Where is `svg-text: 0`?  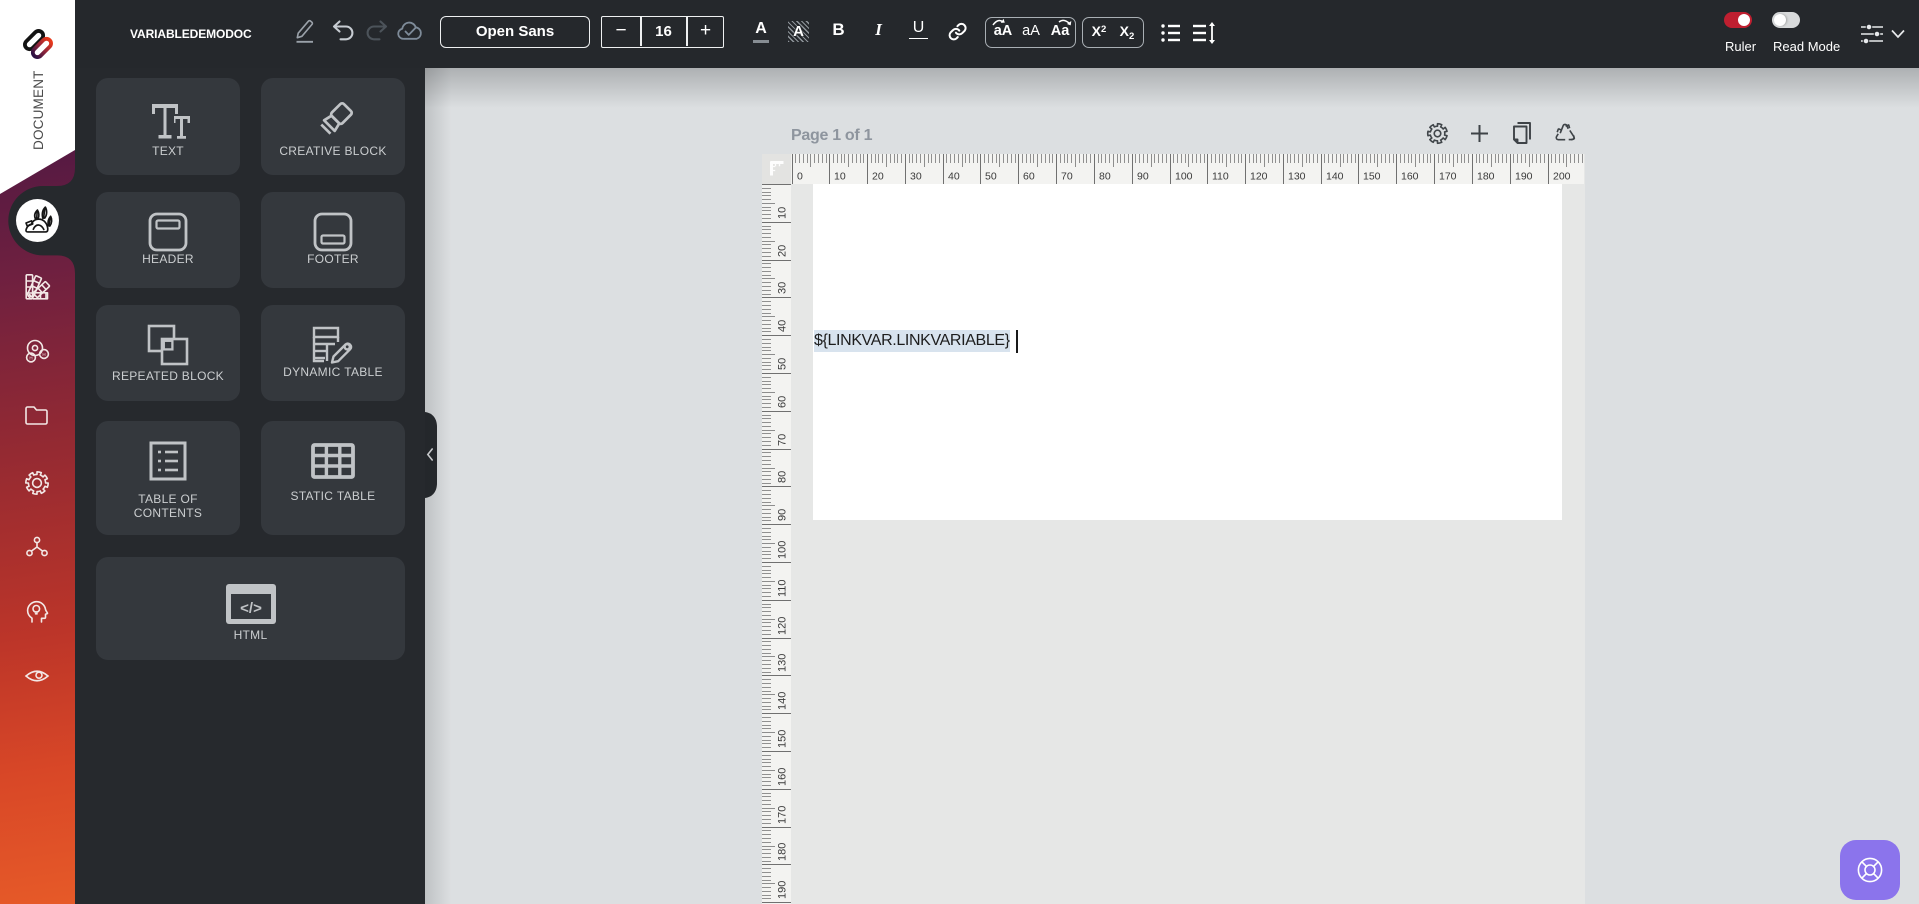
svg-text: 0 is located at coordinates (800, 177).